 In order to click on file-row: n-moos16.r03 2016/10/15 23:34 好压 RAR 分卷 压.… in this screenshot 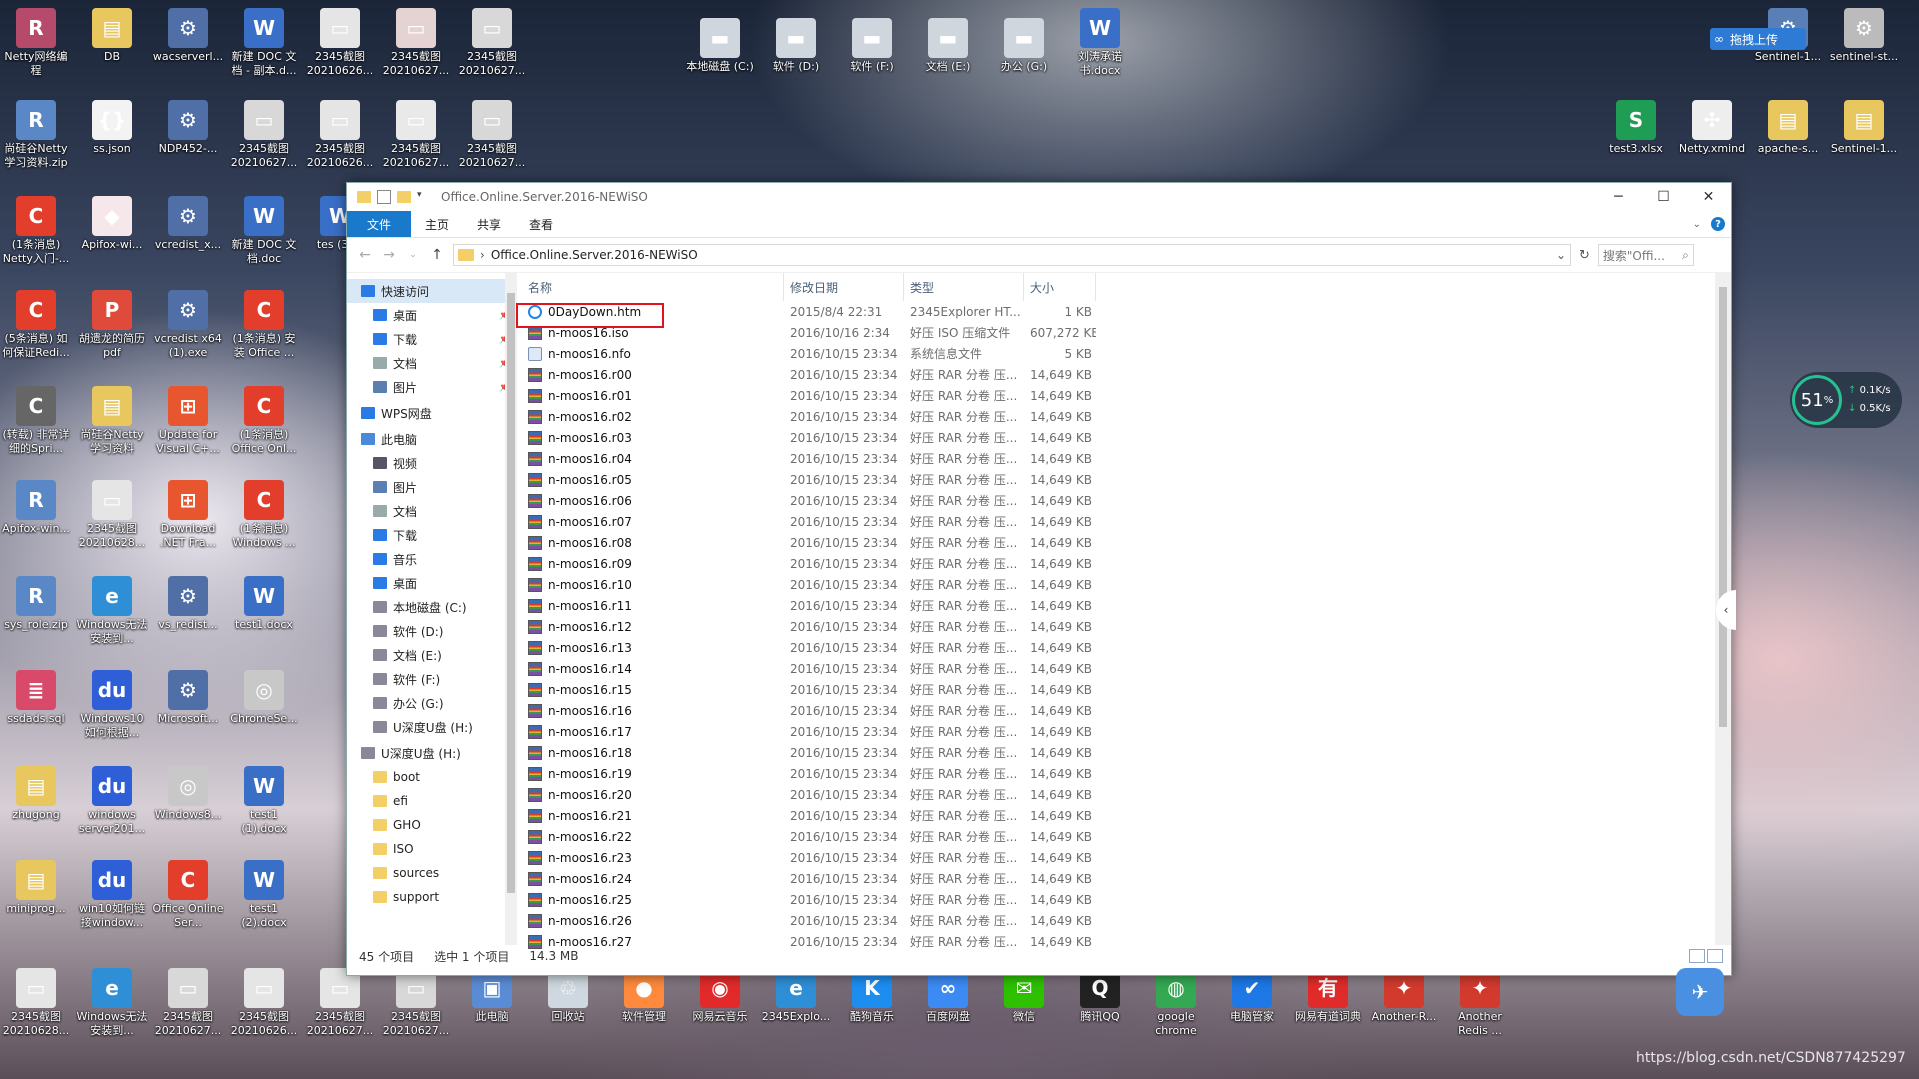, I will do `click(1124, 437)`.